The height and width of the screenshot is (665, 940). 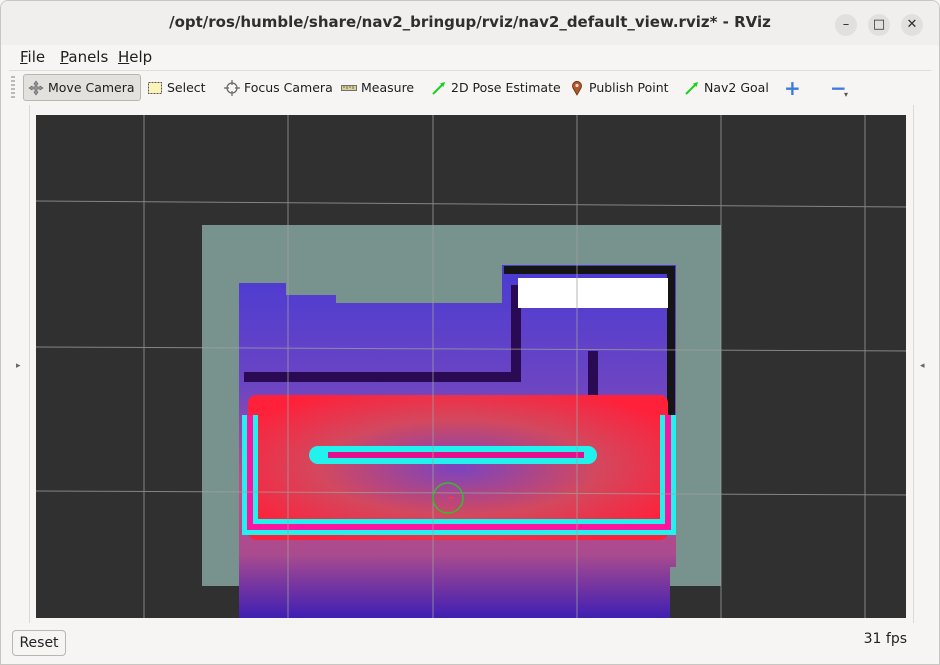 What do you see at coordinates (506, 87) in the screenshot?
I see `tool-2d-pose-estimate-label: 2D Pose Estimate` at bounding box center [506, 87].